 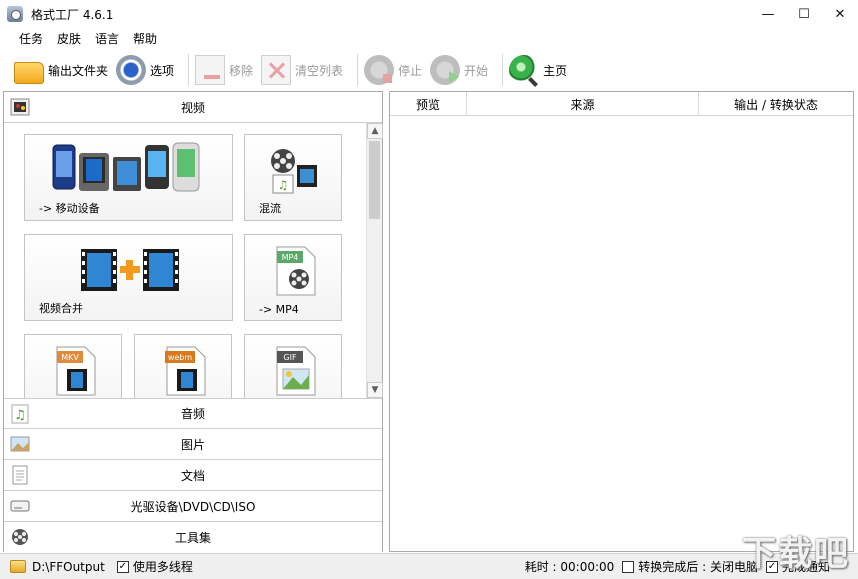 What do you see at coordinates (126, 167) in the screenshot?
I see `mobile-devices-icon` at bounding box center [126, 167].